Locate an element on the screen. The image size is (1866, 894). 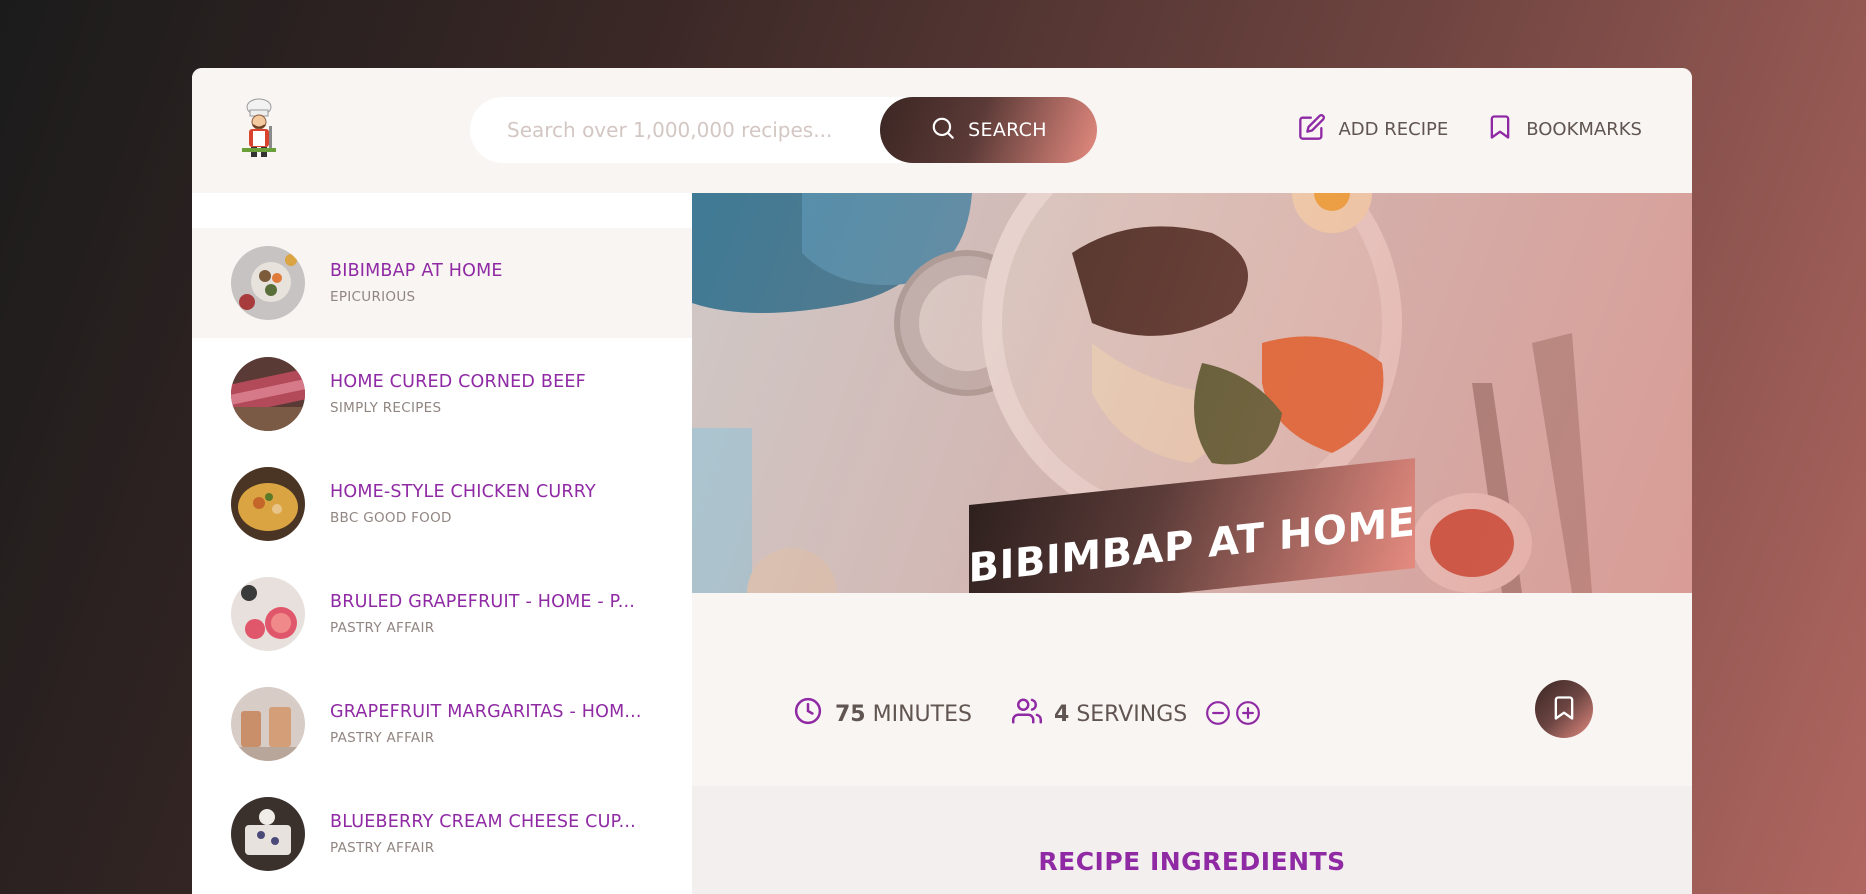
search-result-item: BIBIMBAP AT HOME EPICURIOUS is located at coordinates (442, 283).